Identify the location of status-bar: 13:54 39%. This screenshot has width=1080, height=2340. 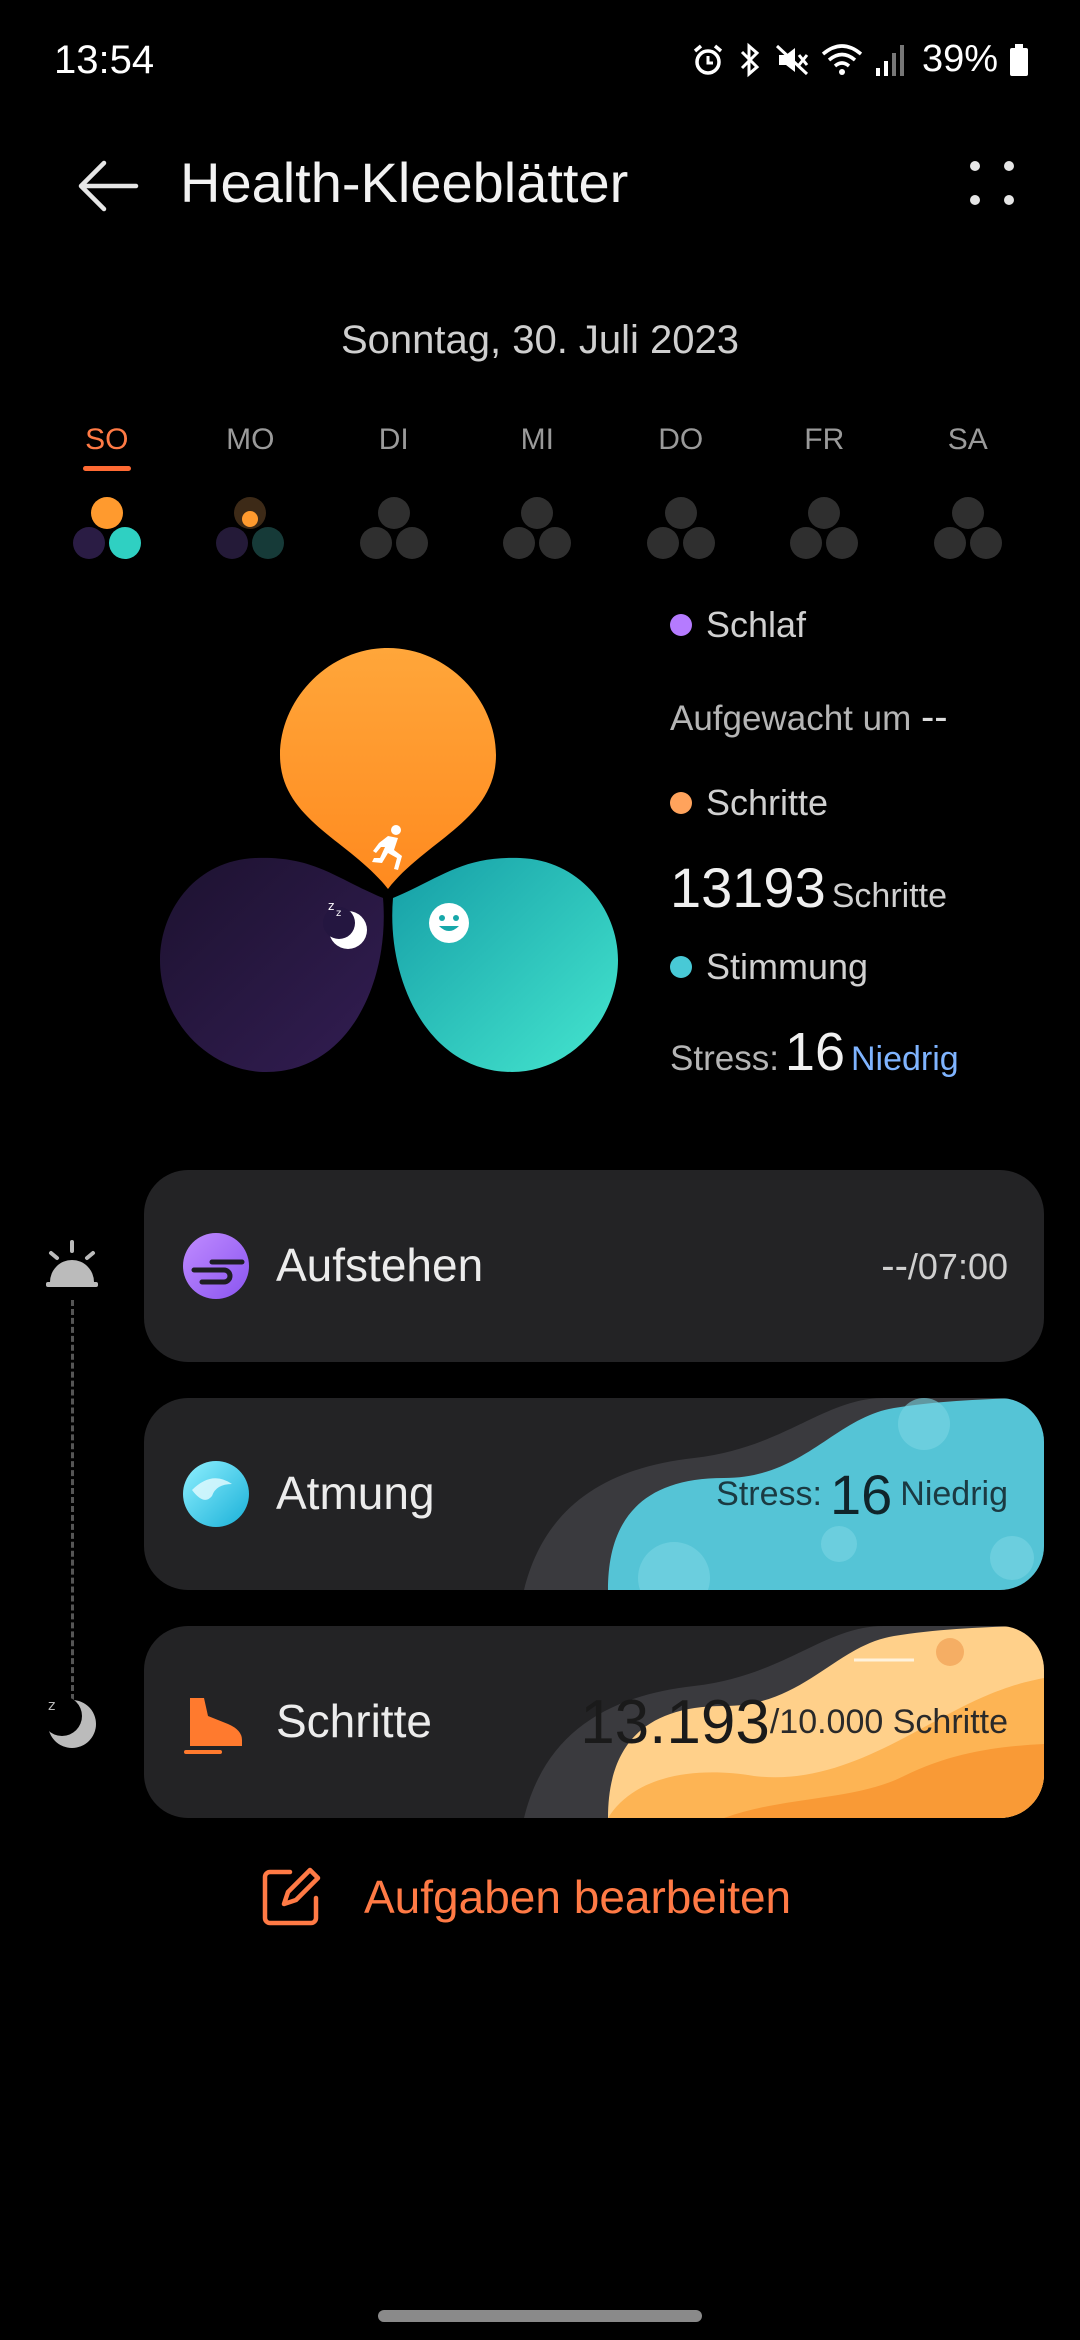
(540, 60).